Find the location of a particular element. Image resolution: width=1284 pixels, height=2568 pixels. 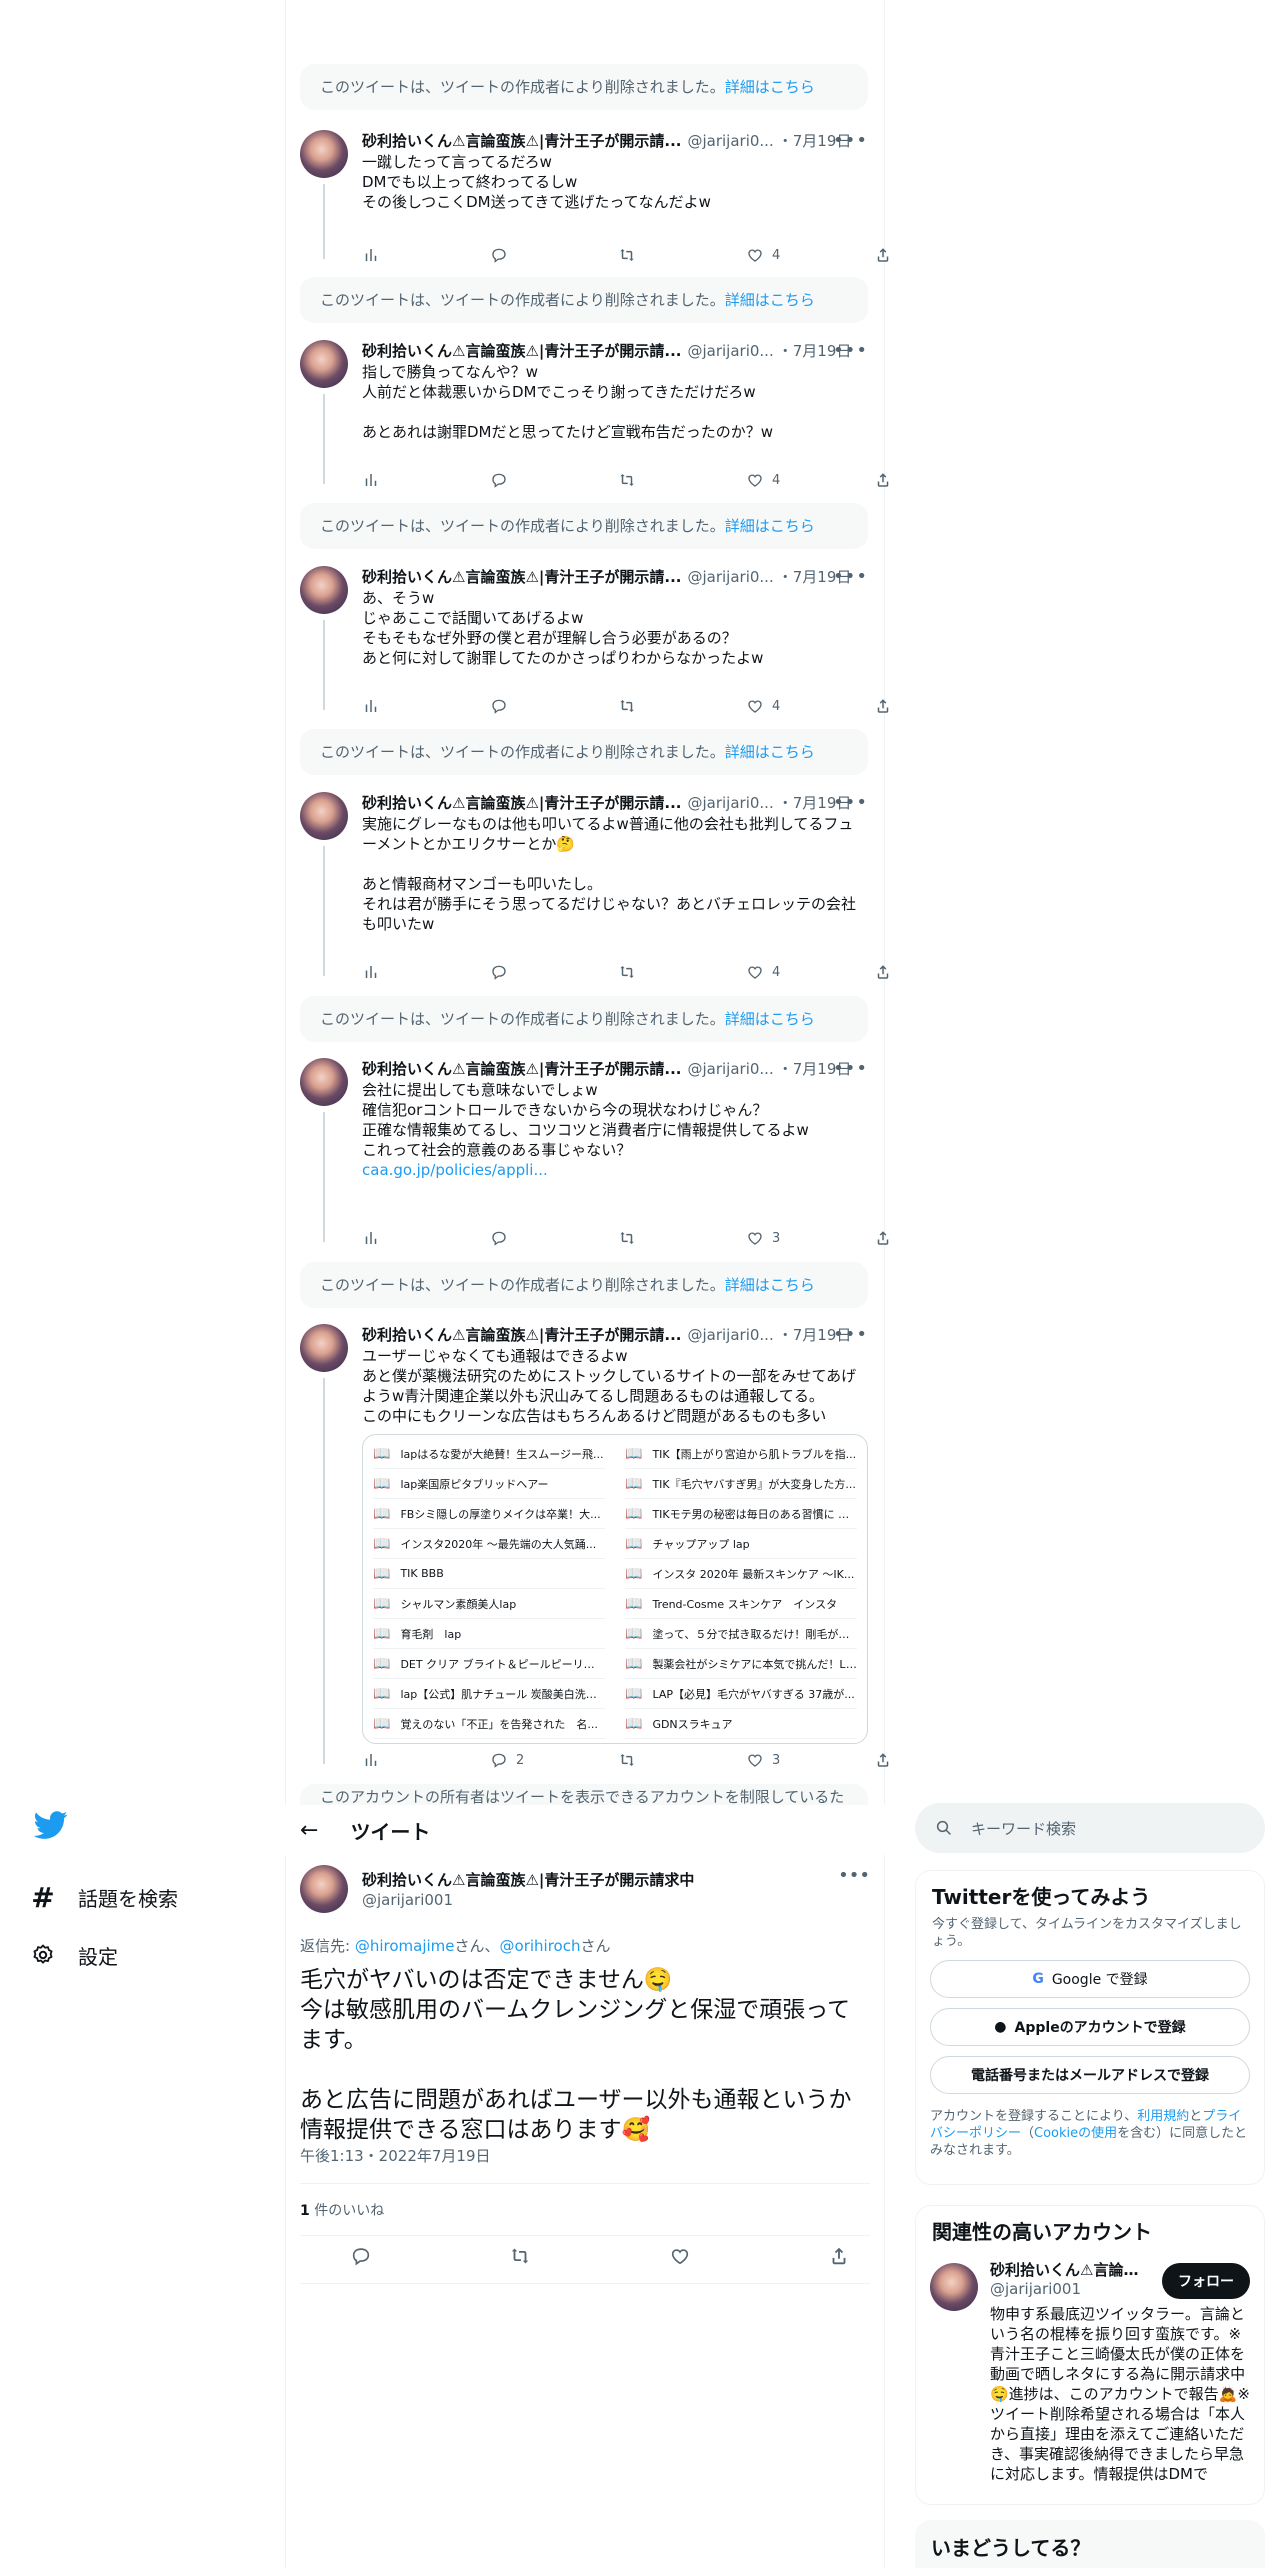

reply-mention-2: @orihiroch is located at coordinates (540, 1946).